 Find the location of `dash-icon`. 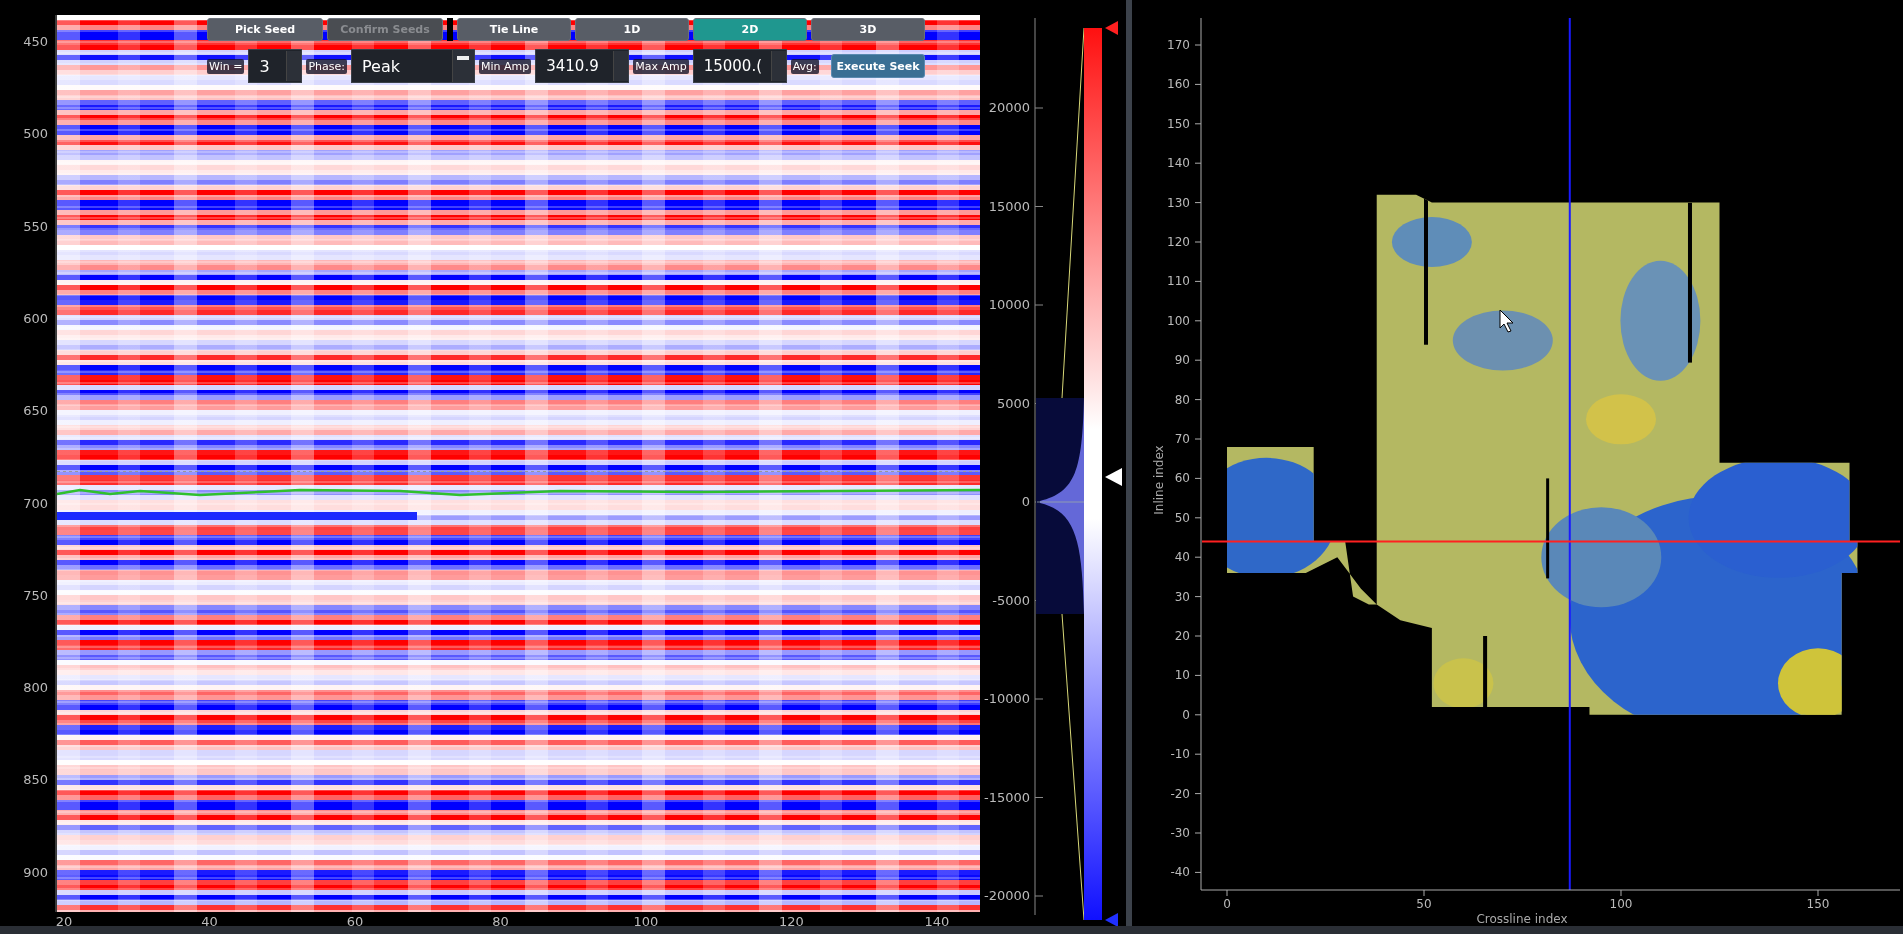

dash-icon is located at coordinates (463, 58).